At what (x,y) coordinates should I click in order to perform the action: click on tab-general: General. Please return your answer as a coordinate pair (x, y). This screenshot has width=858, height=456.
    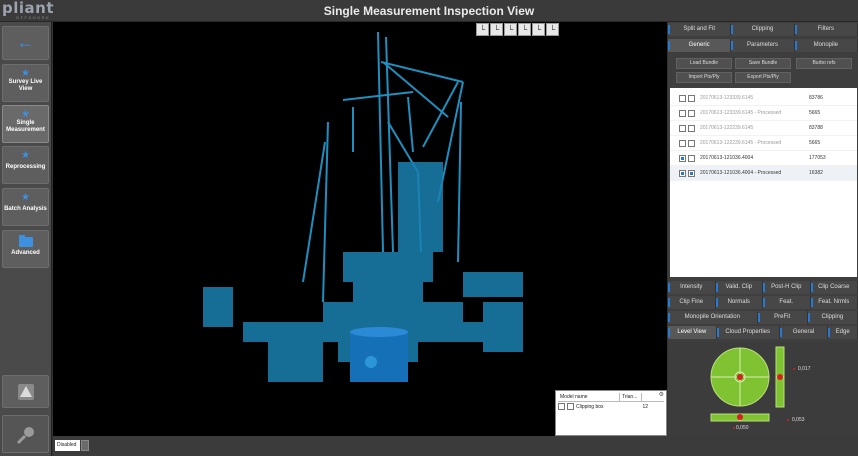
    Looking at the image, I should click on (804, 332).